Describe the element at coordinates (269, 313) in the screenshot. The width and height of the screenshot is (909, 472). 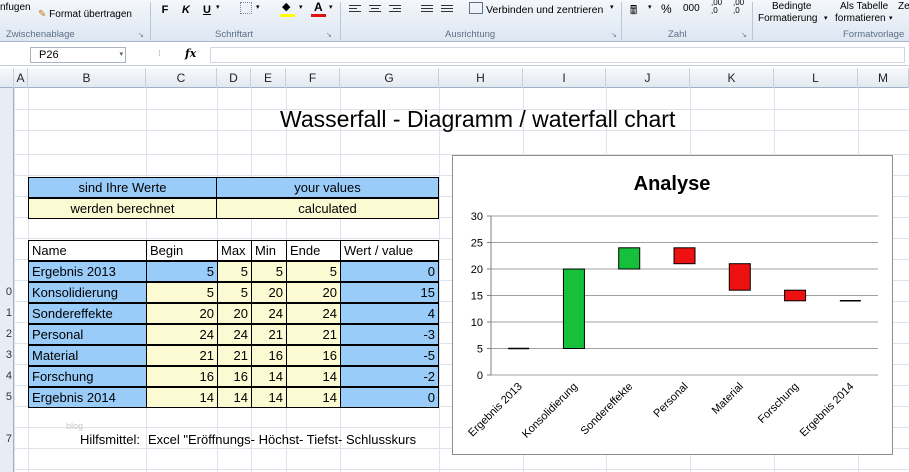
I see `min-cell: 24` at that location.